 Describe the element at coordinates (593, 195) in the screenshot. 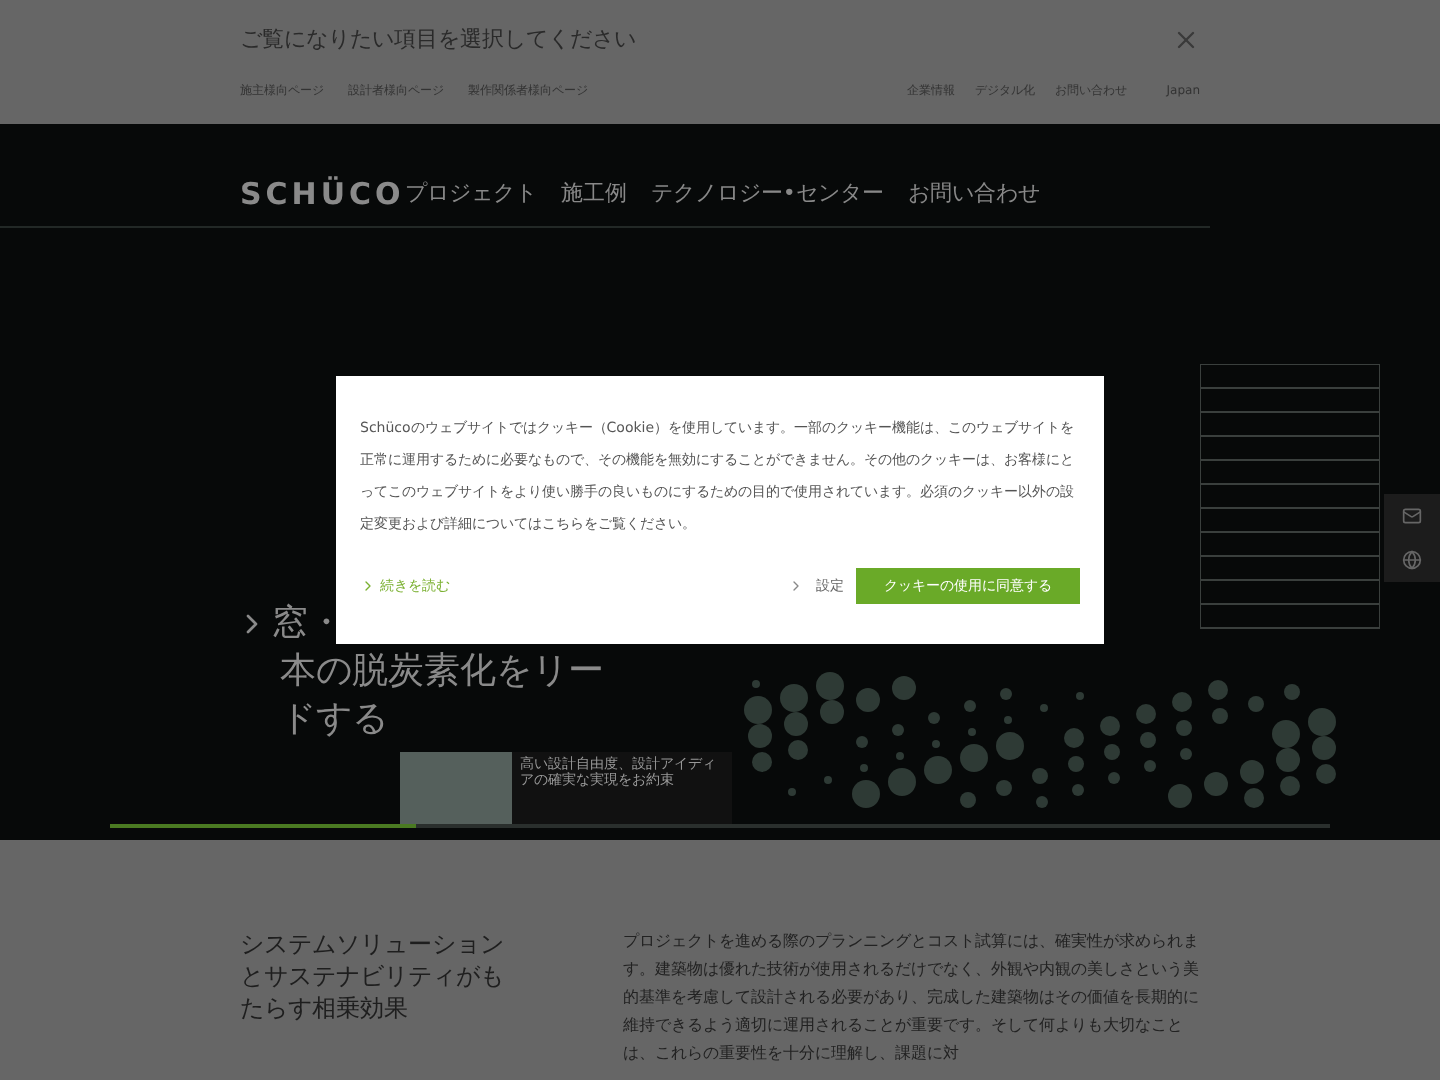

I see `nav-link: 施工例` at that location.